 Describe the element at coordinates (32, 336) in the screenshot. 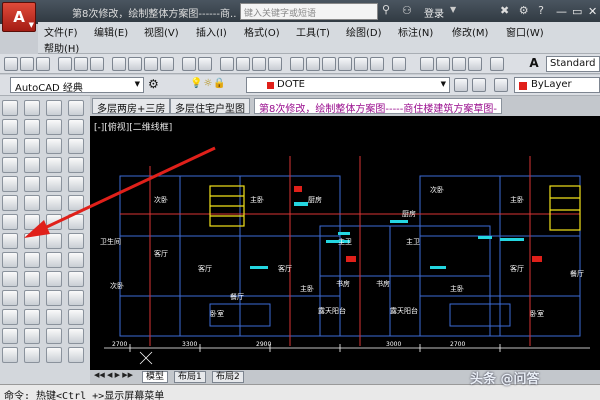

I see `region-icon` at that location.